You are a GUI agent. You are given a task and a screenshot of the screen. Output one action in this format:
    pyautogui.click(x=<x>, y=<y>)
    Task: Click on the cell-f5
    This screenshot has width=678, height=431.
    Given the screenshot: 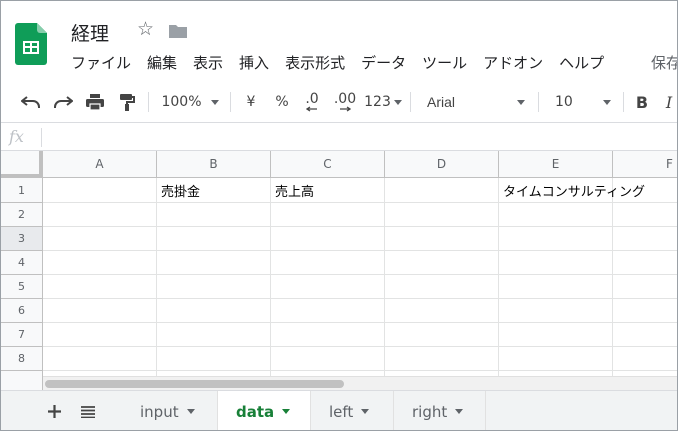 What is the action you would take?
    pyautogui.click(x=645, y=287)
    